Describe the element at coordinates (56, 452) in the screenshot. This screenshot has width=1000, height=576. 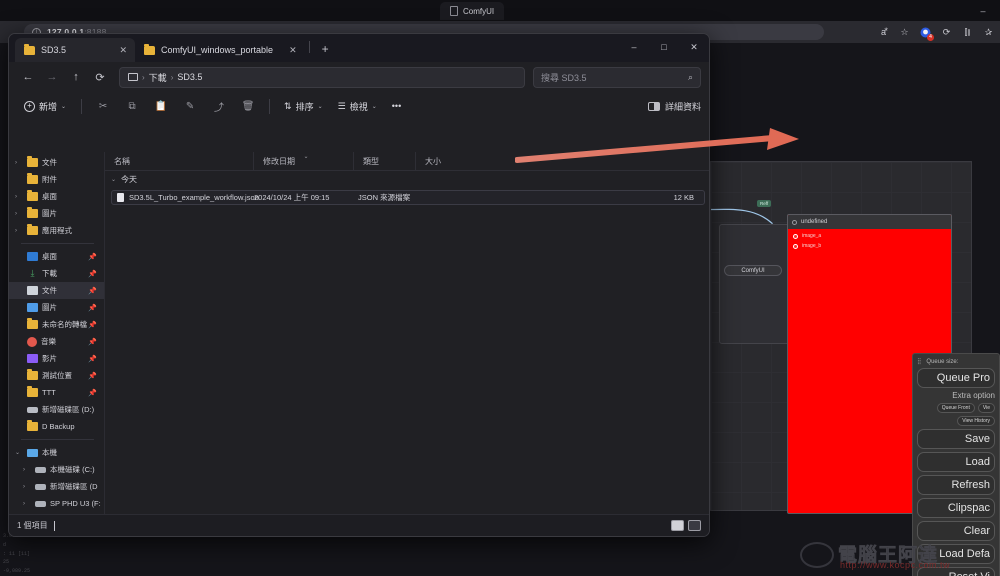
I see `nav-item-this-pc: ⌄ 本機` at that location.